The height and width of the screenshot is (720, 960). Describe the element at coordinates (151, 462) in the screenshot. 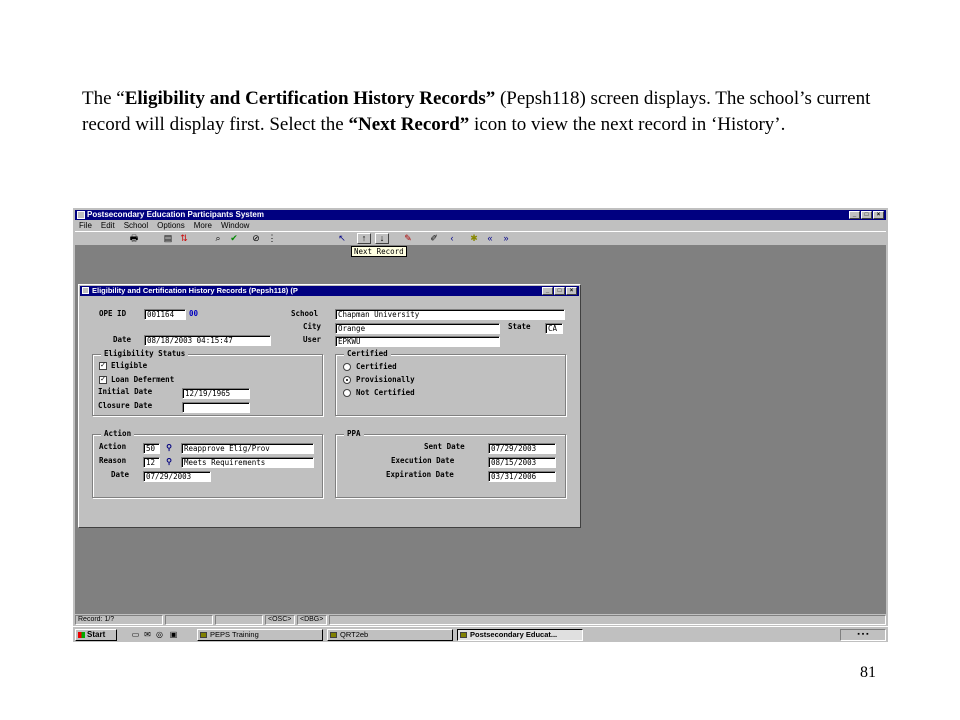

I see `reason-code-field: 12` at that location.